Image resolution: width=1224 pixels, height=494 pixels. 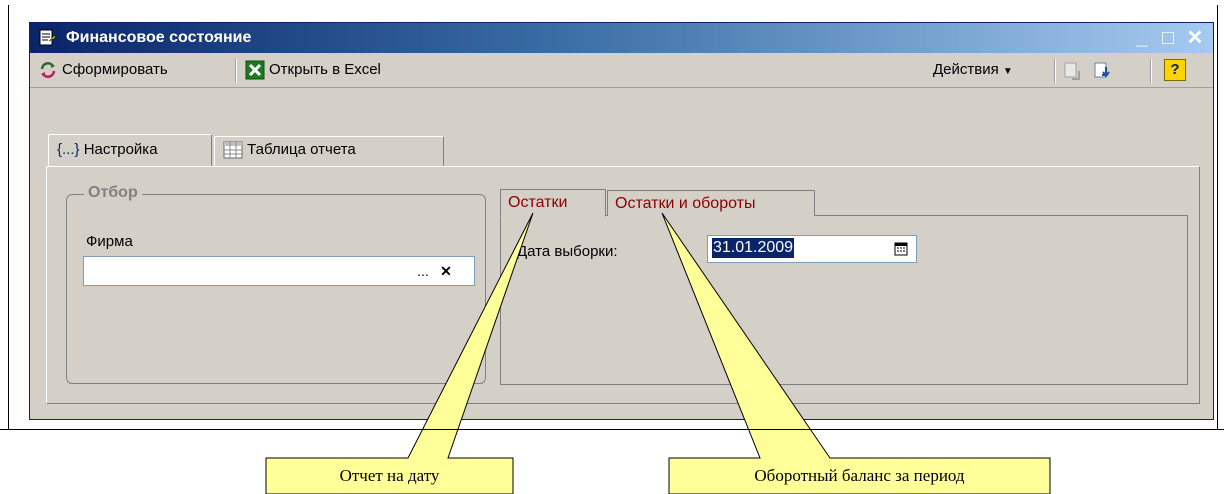 I want to click on callout-balance-on-date-text: Отчет на дату, so click(x=389, y=475).